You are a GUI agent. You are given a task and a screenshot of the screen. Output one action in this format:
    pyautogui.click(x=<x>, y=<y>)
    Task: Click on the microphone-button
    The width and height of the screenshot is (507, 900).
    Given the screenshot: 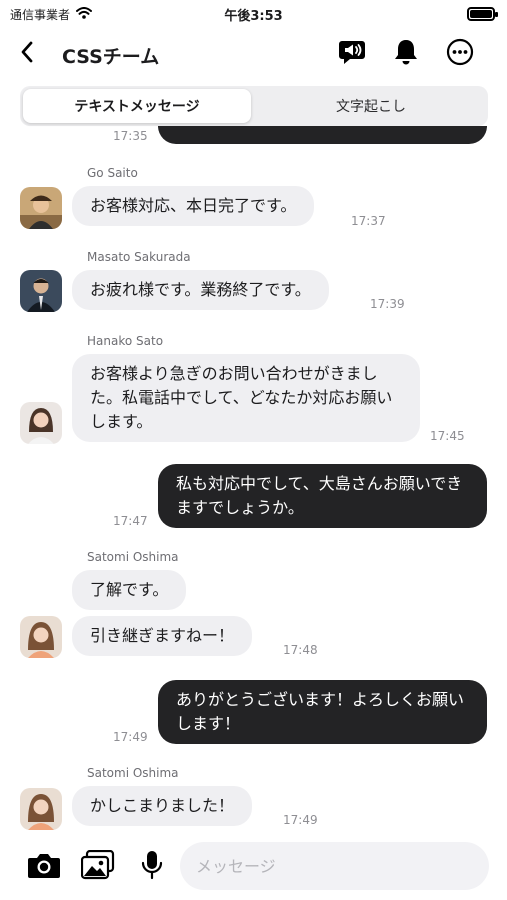 What is the action you would take?
    pyautogui.click(x=152, y=867)
    